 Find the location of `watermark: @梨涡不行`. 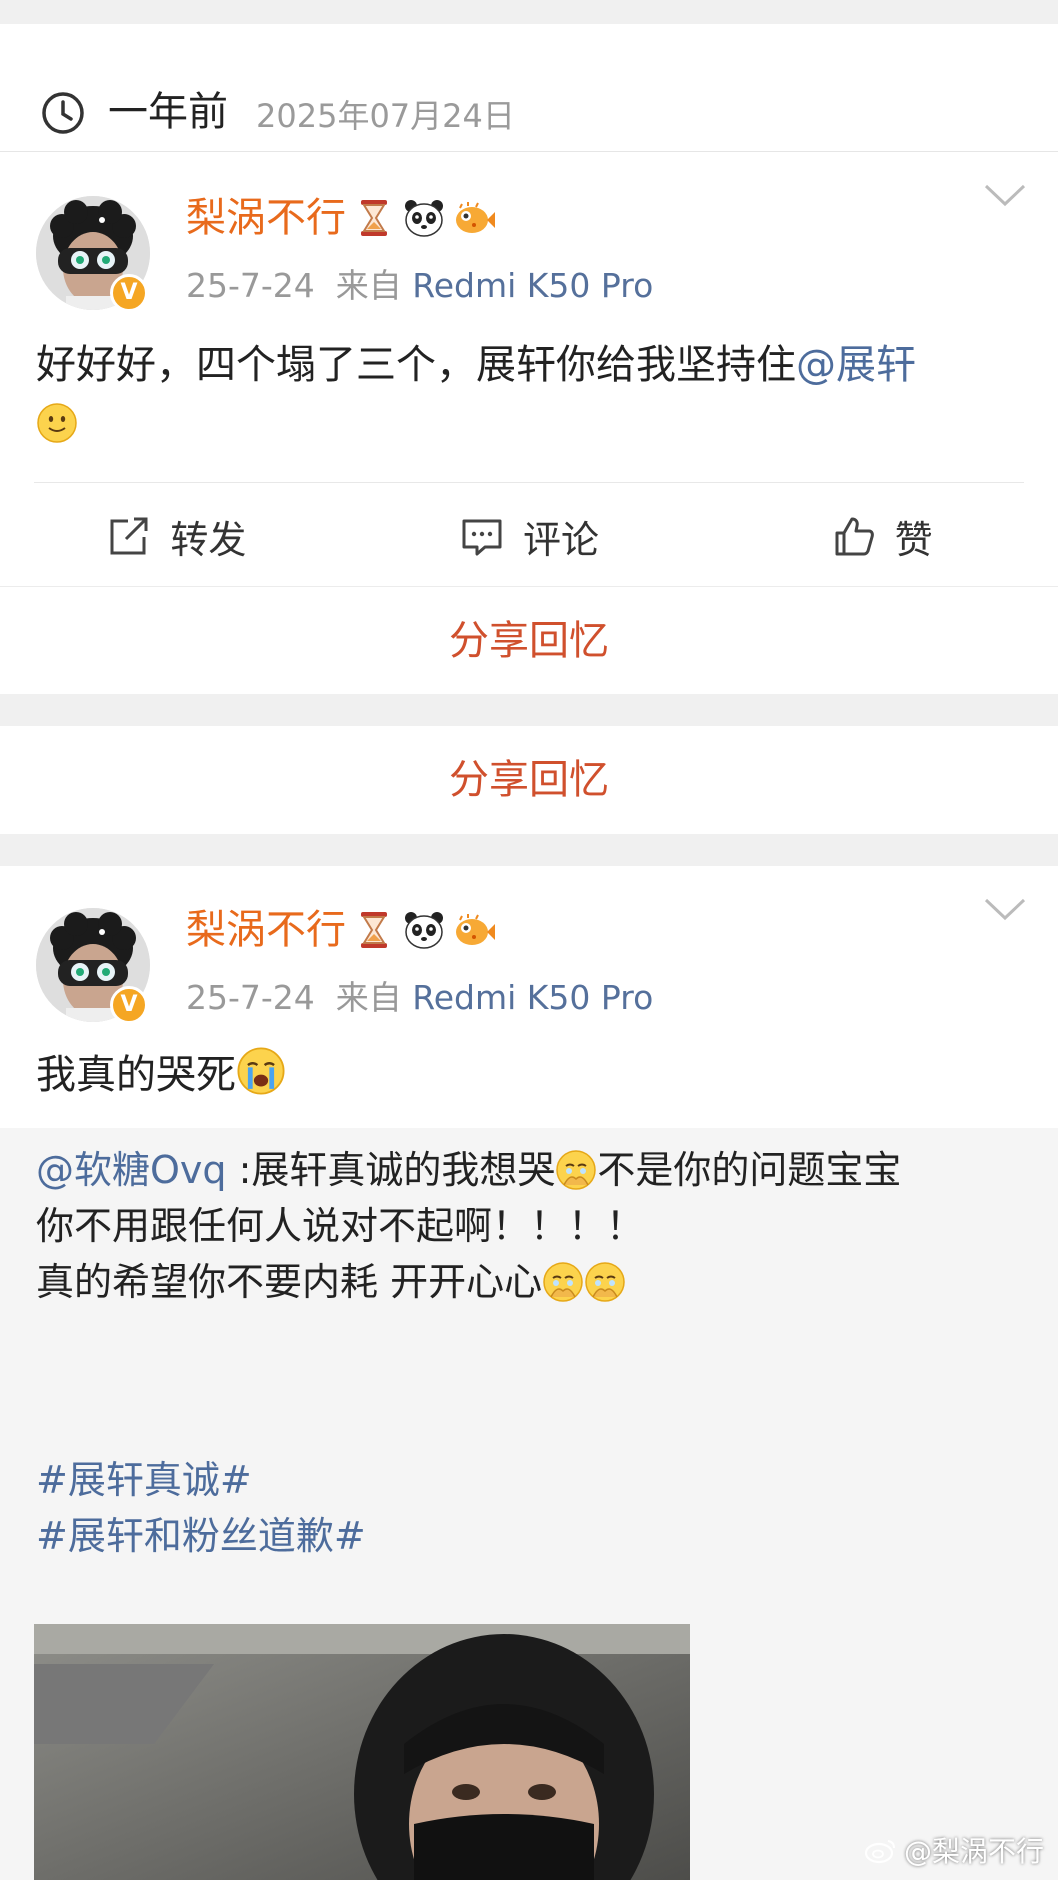

watermark: @梨涡不行 is located at coordinates (954, 1850).